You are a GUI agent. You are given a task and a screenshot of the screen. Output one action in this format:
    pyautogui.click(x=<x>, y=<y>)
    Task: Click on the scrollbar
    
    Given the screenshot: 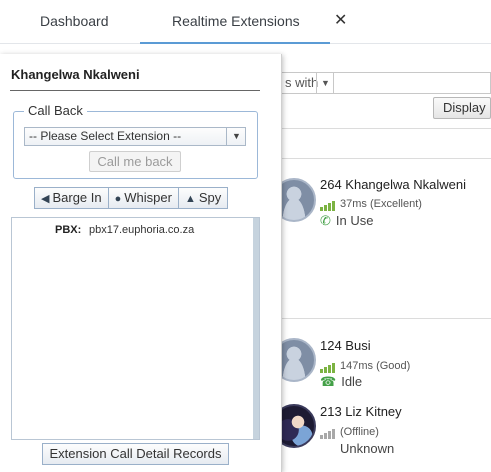 What is the action you would take?
    pyautogui.click(x=256, y=328)
    